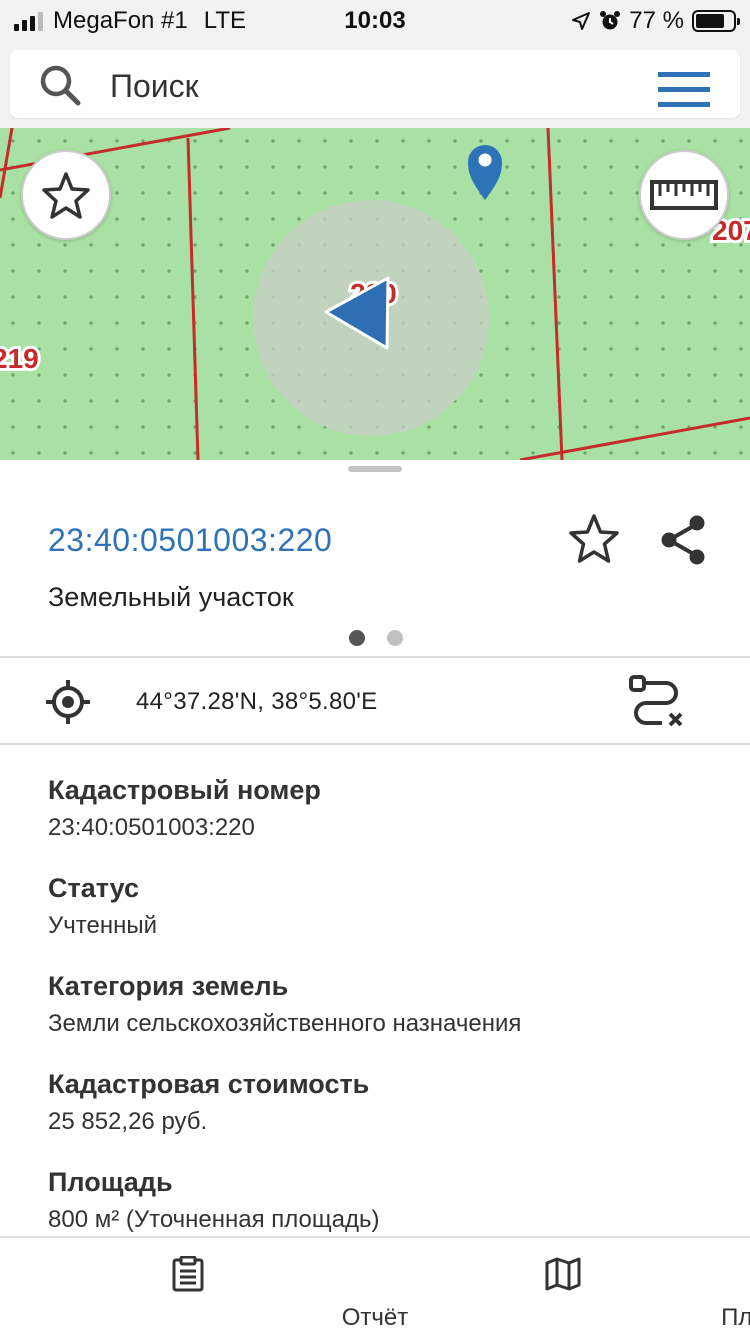 Image resolution: width=750 pixels, height=1334 pixels. I want to click on property-label: Кадастровая стоимость, so click(209, 1084).